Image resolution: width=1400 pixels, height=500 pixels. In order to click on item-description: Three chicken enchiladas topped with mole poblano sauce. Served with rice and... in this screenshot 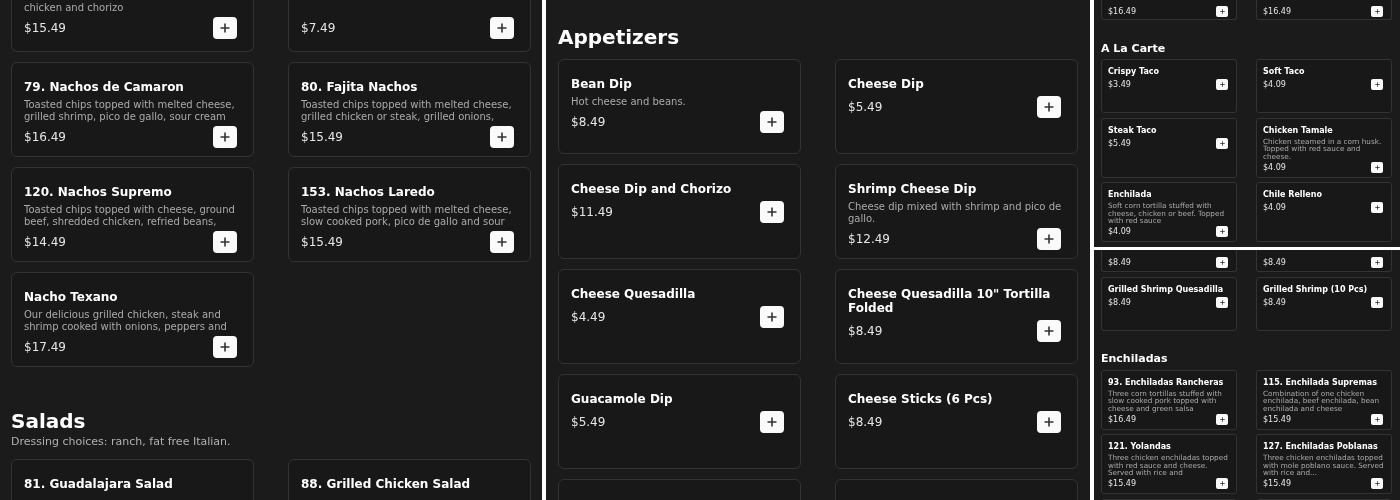, I will do `click(1324, 465)`.